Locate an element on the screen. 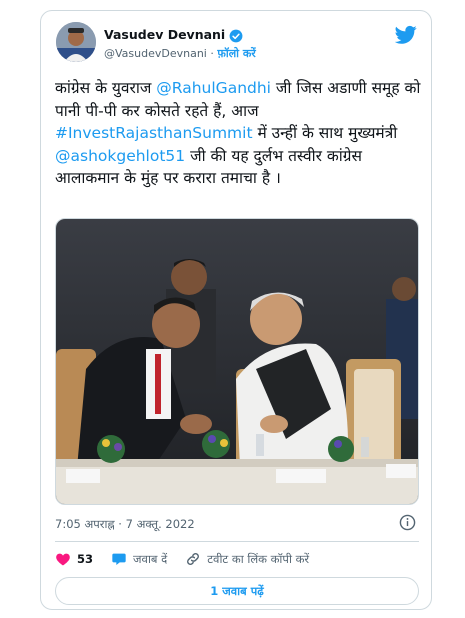  tweet-text-part: में उन्हीं के साथ मुख्यमंत्री is located at coordinates (325, 133).